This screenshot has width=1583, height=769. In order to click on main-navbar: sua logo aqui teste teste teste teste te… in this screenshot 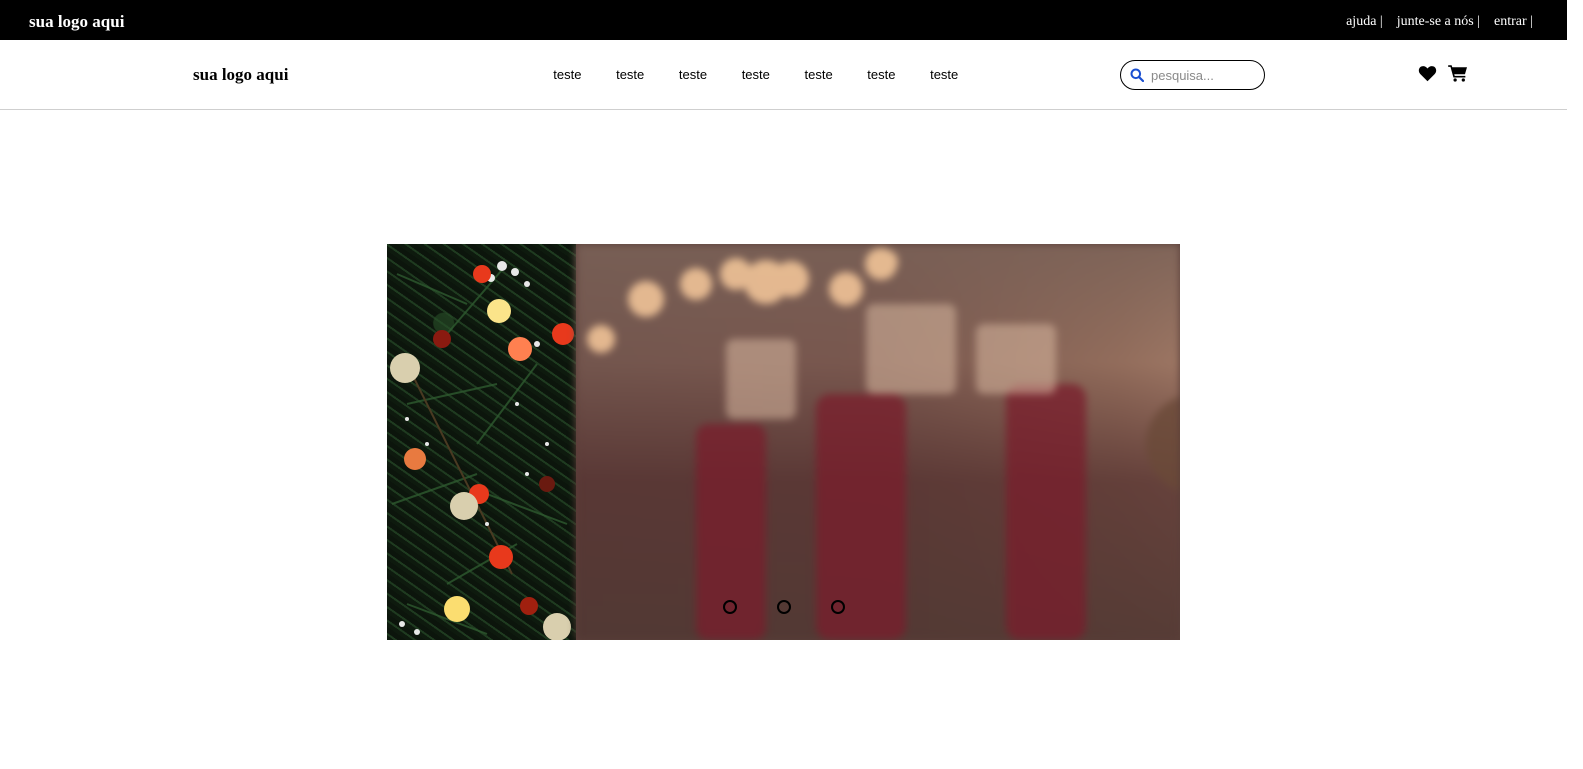, I will do `click(783, 75)`.